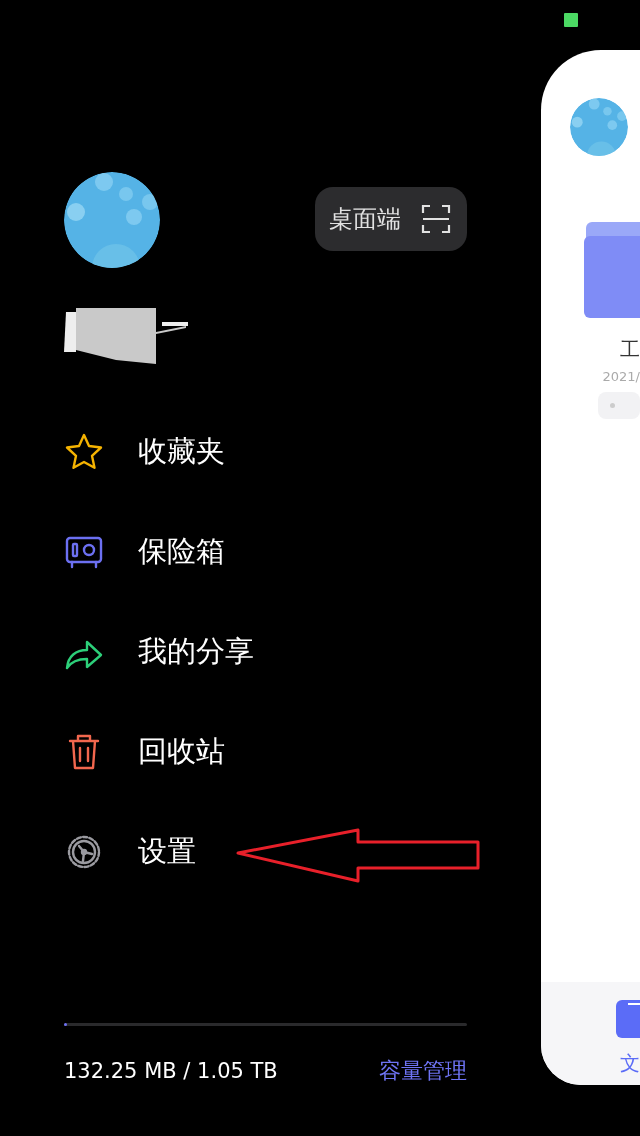 The width and height of the screenshot is (640, 1136). Describe the element at coordinates (423, 1071) in the screenshot. I see `capacity-link: 容量管理` at that location.